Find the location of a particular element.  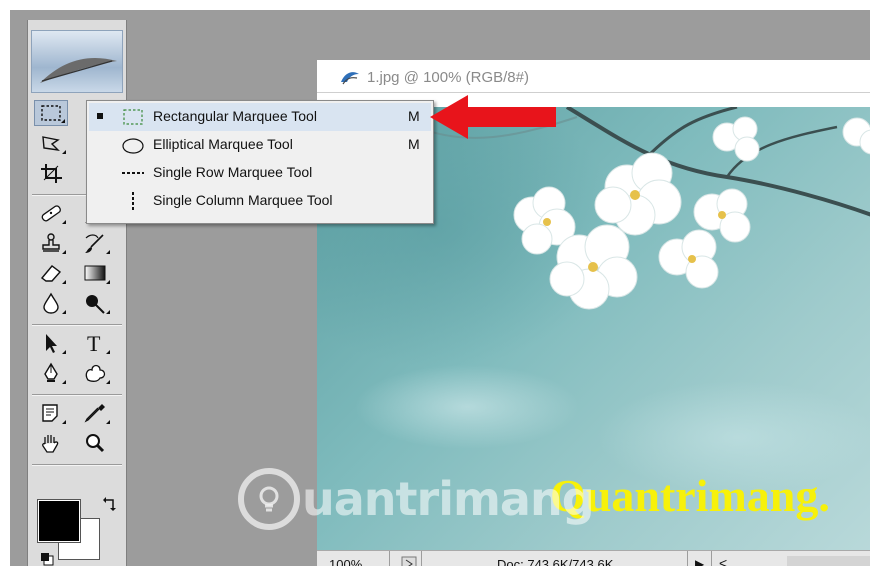

quantrimang-logo: uantrimang is located at coordinates (416, 499).